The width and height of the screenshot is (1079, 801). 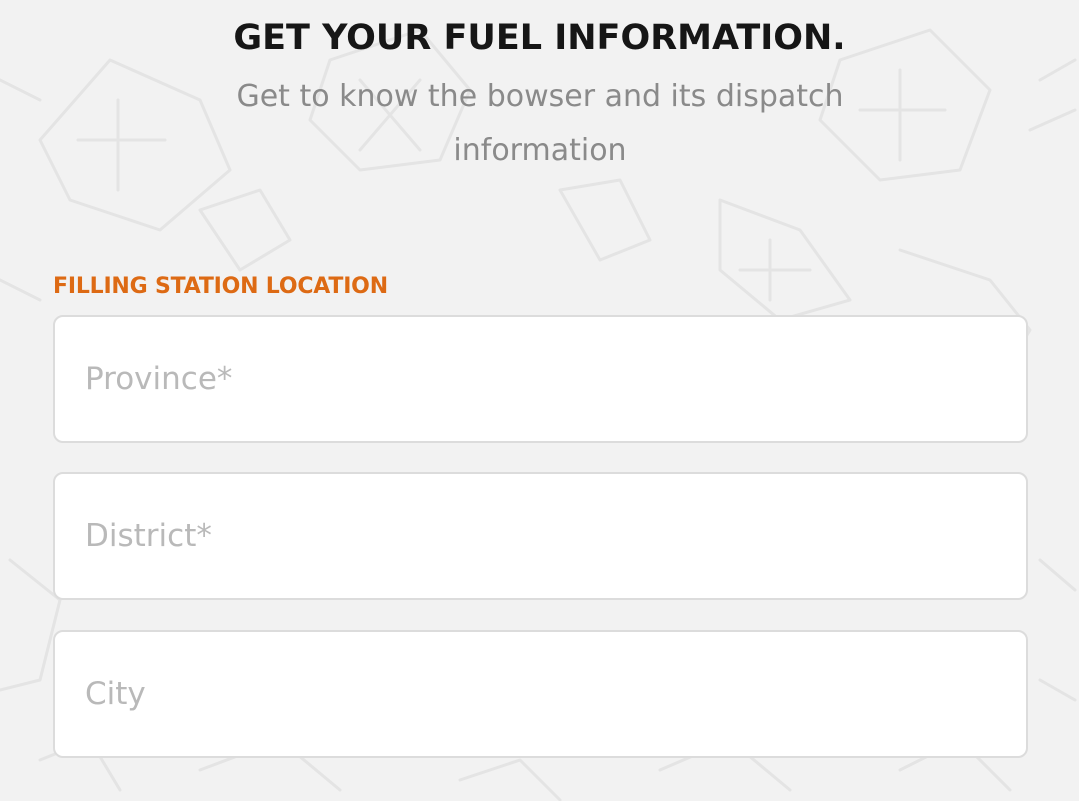 I want to click on city-input, so click(x=540, y=694).